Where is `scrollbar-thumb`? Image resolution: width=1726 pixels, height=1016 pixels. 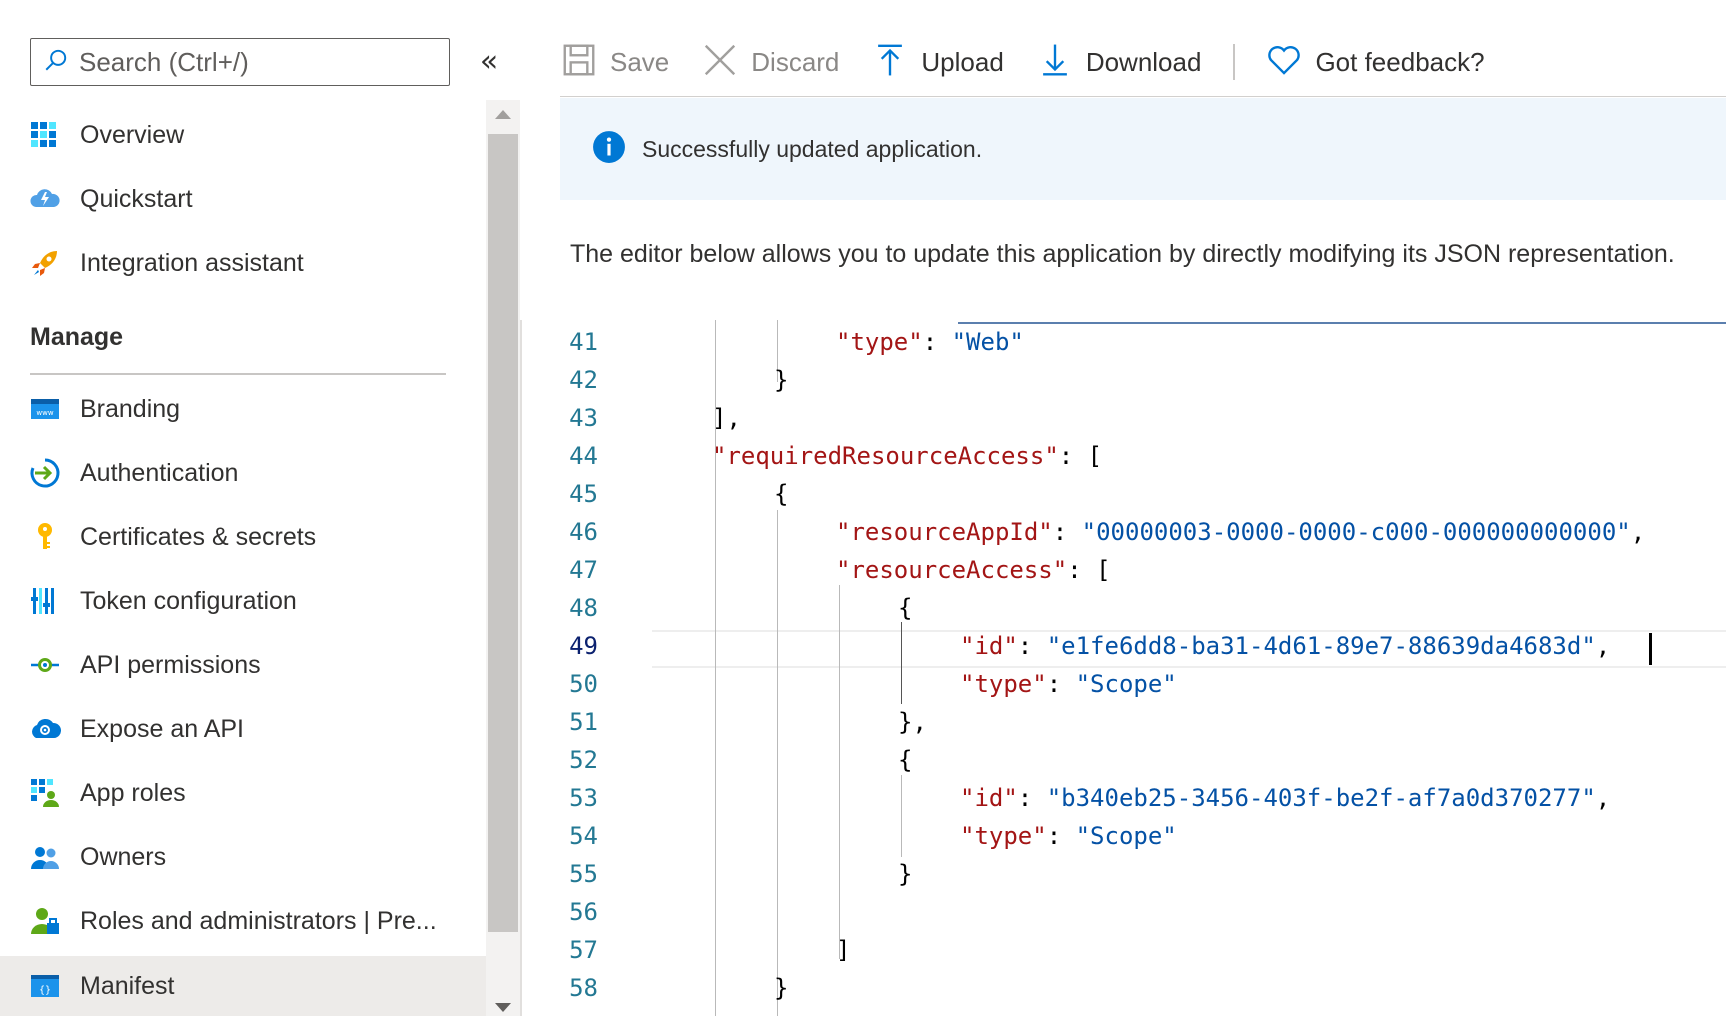
scrollbar-thumb is located at coordinates (503, 533).